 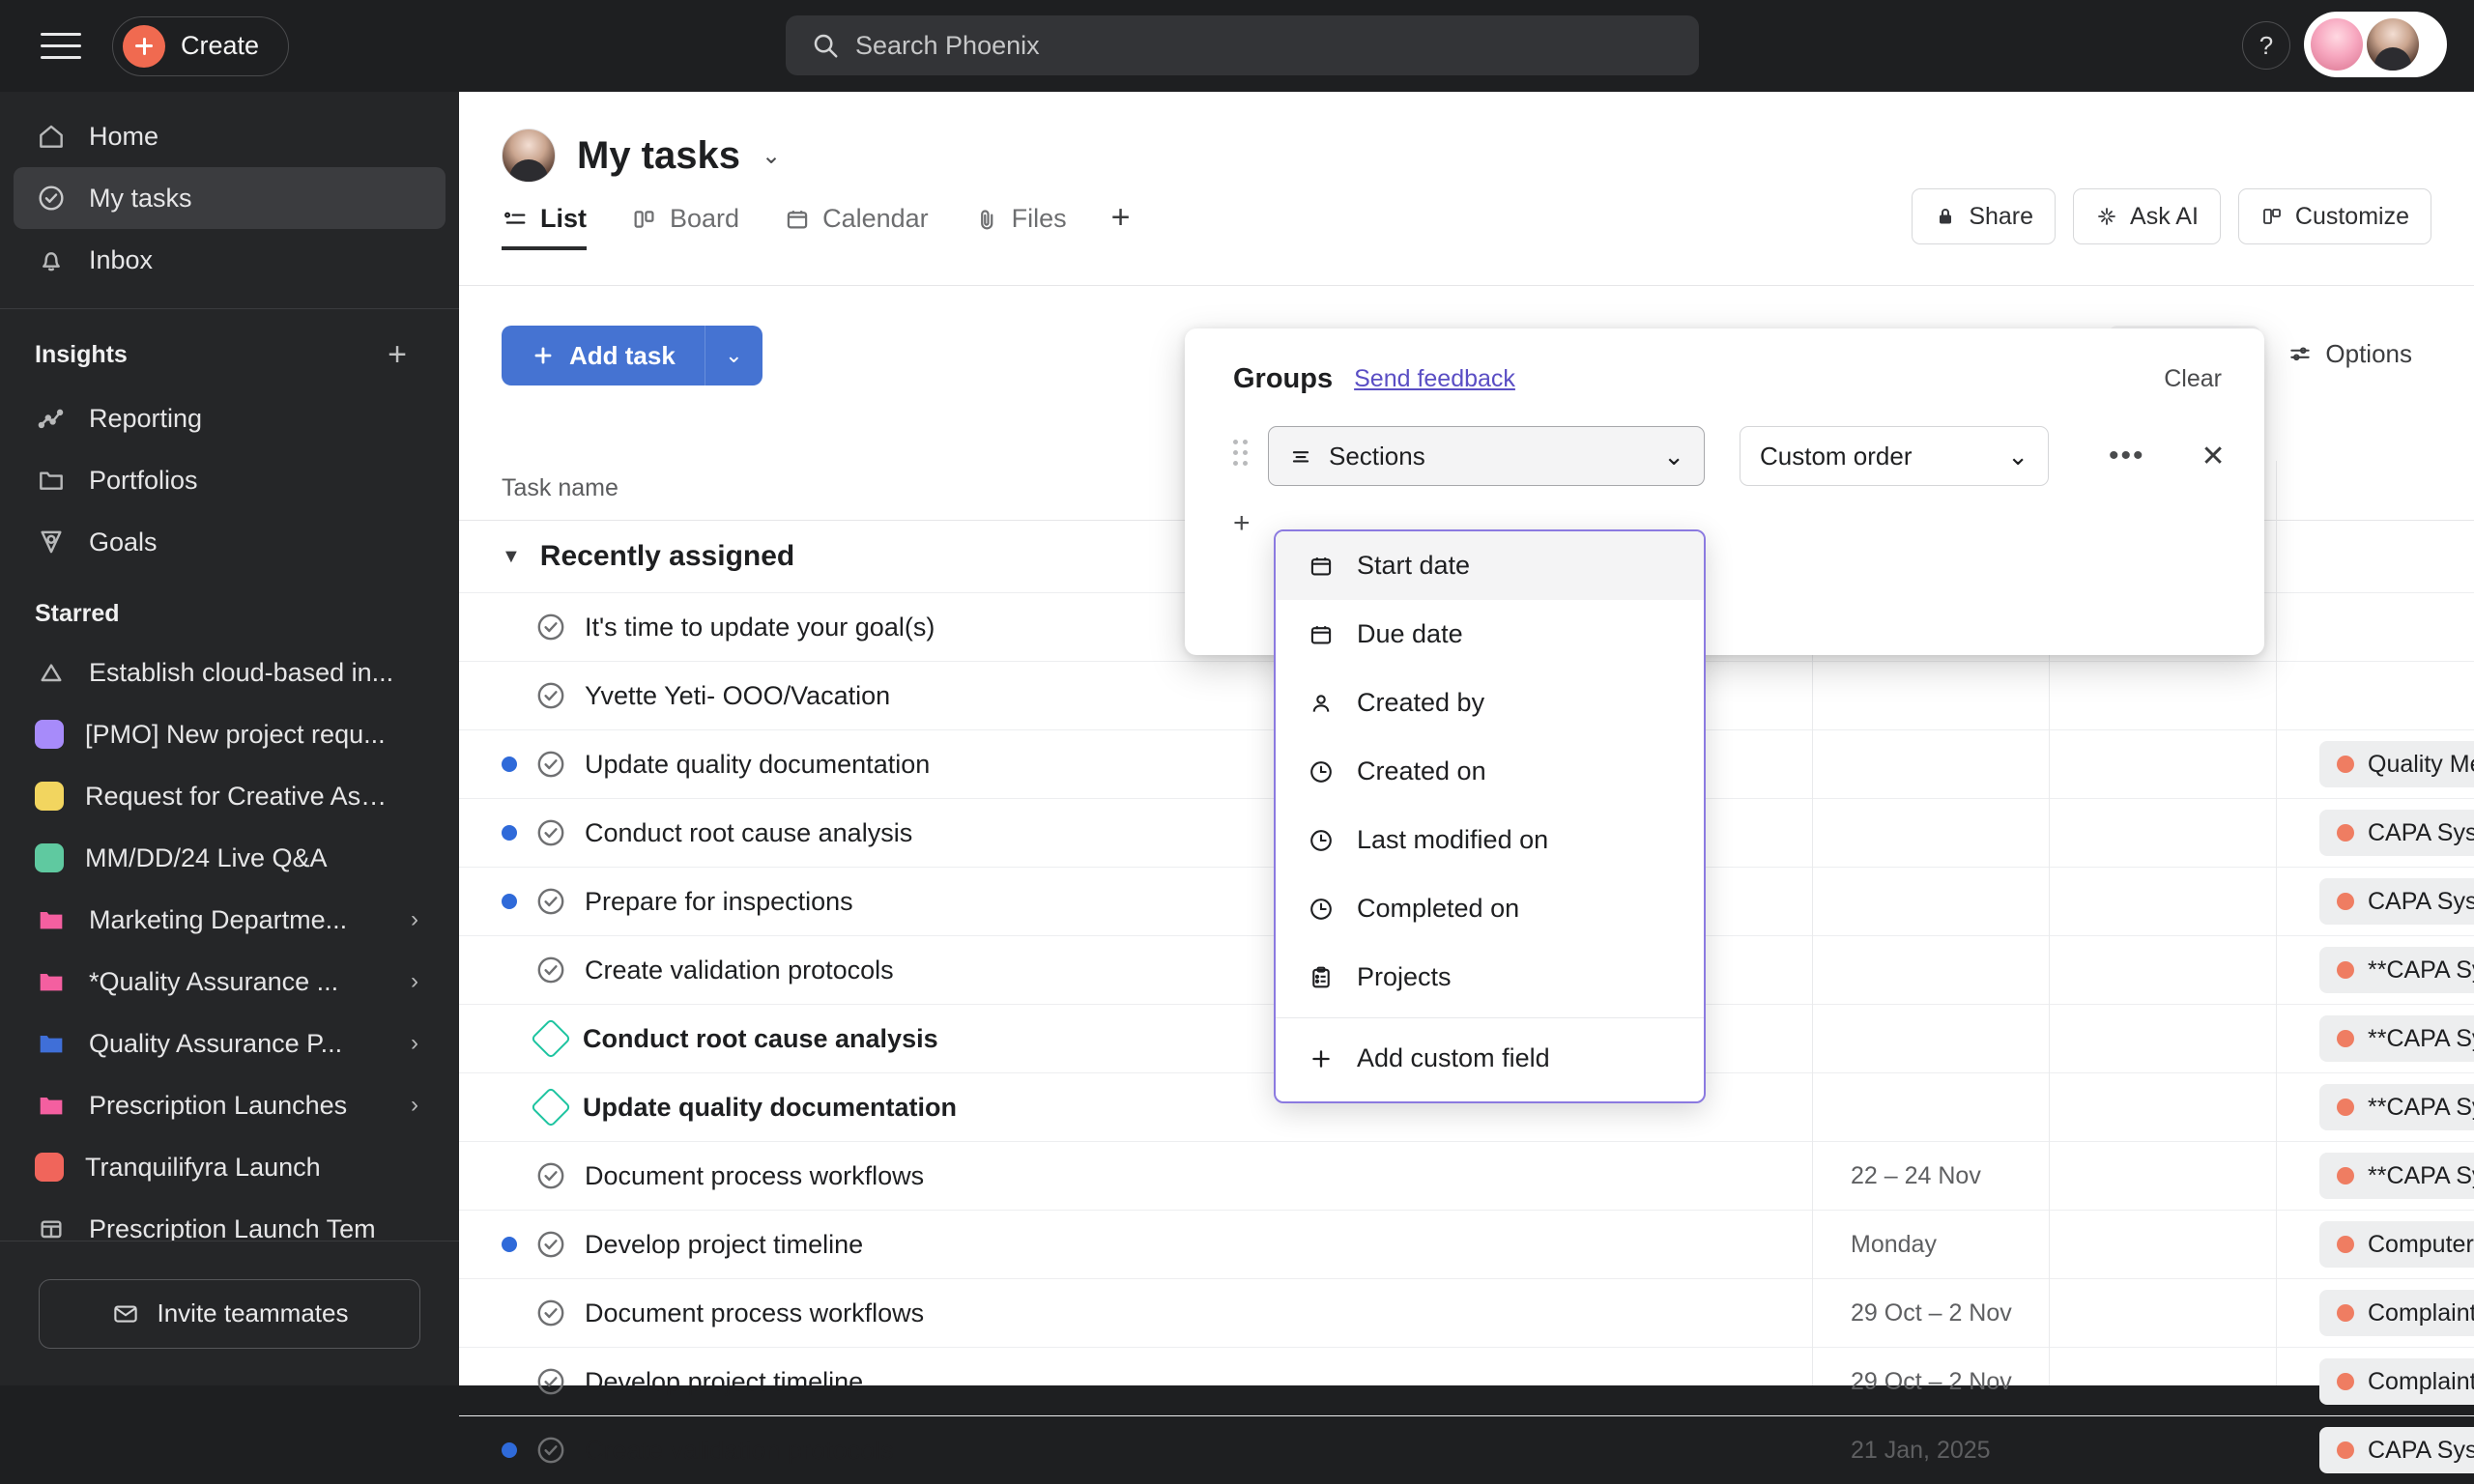 What do you see at coordinates (1490, 565) in the screenshot?
I see `dropdown-item-start-date: Start date` at bounding box center [1490, 565].